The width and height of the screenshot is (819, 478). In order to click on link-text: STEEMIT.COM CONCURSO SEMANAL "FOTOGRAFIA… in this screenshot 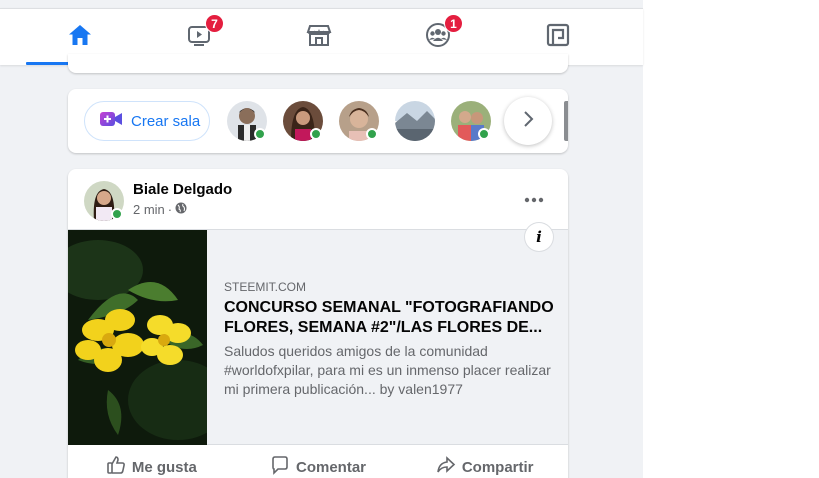, I will do `click(390, 339)`.